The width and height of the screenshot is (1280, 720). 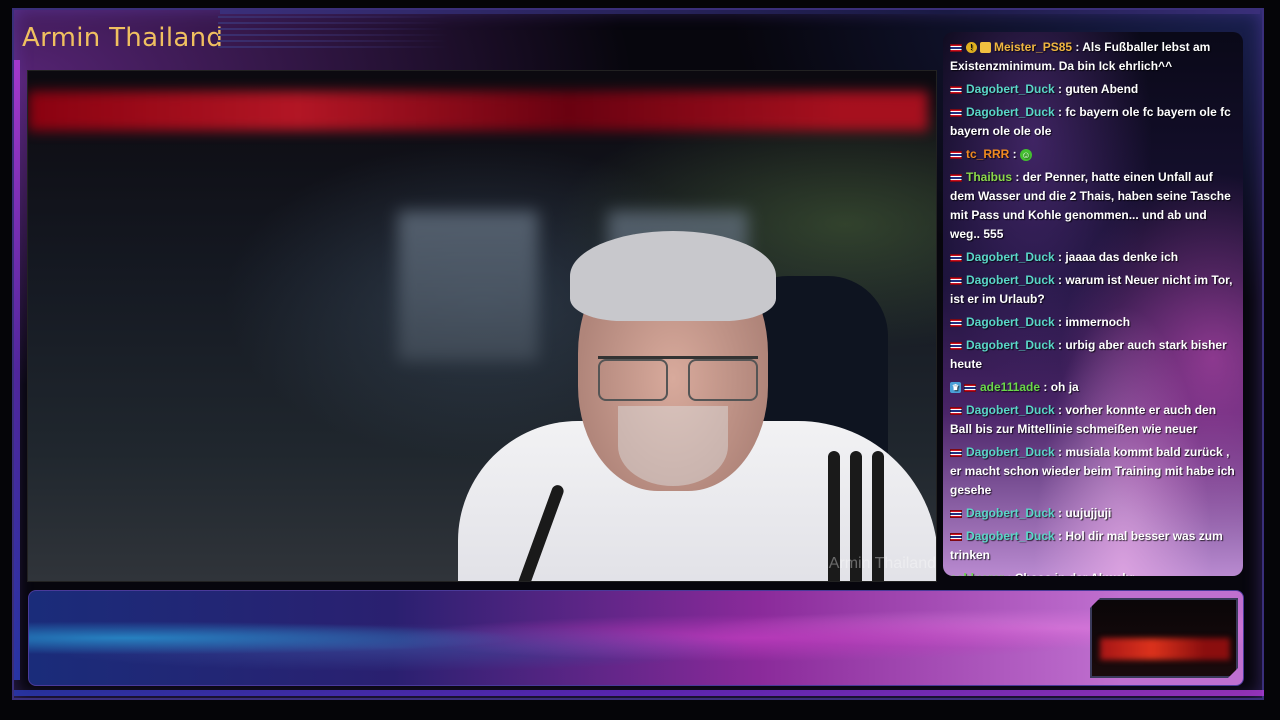 I want to click on chat-text: : uujujjuji, so click(x=1083, y=513).